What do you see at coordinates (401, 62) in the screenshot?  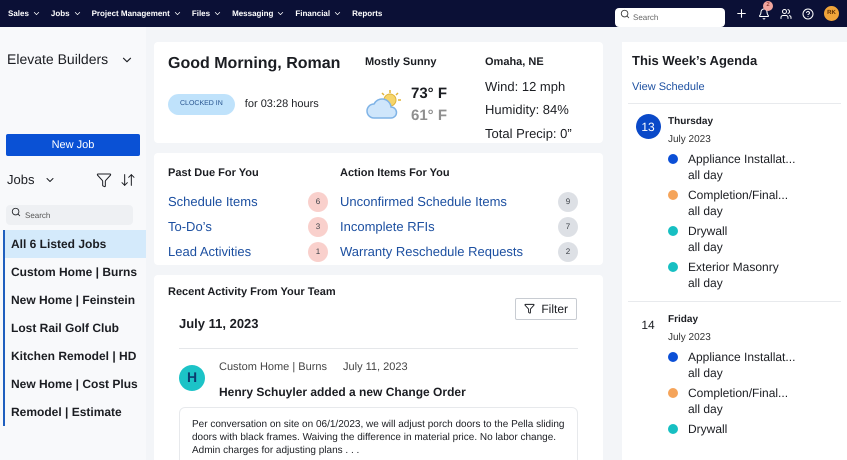 I see `weather-condition: Mostly Sunny` at bounding box center [401, 62].